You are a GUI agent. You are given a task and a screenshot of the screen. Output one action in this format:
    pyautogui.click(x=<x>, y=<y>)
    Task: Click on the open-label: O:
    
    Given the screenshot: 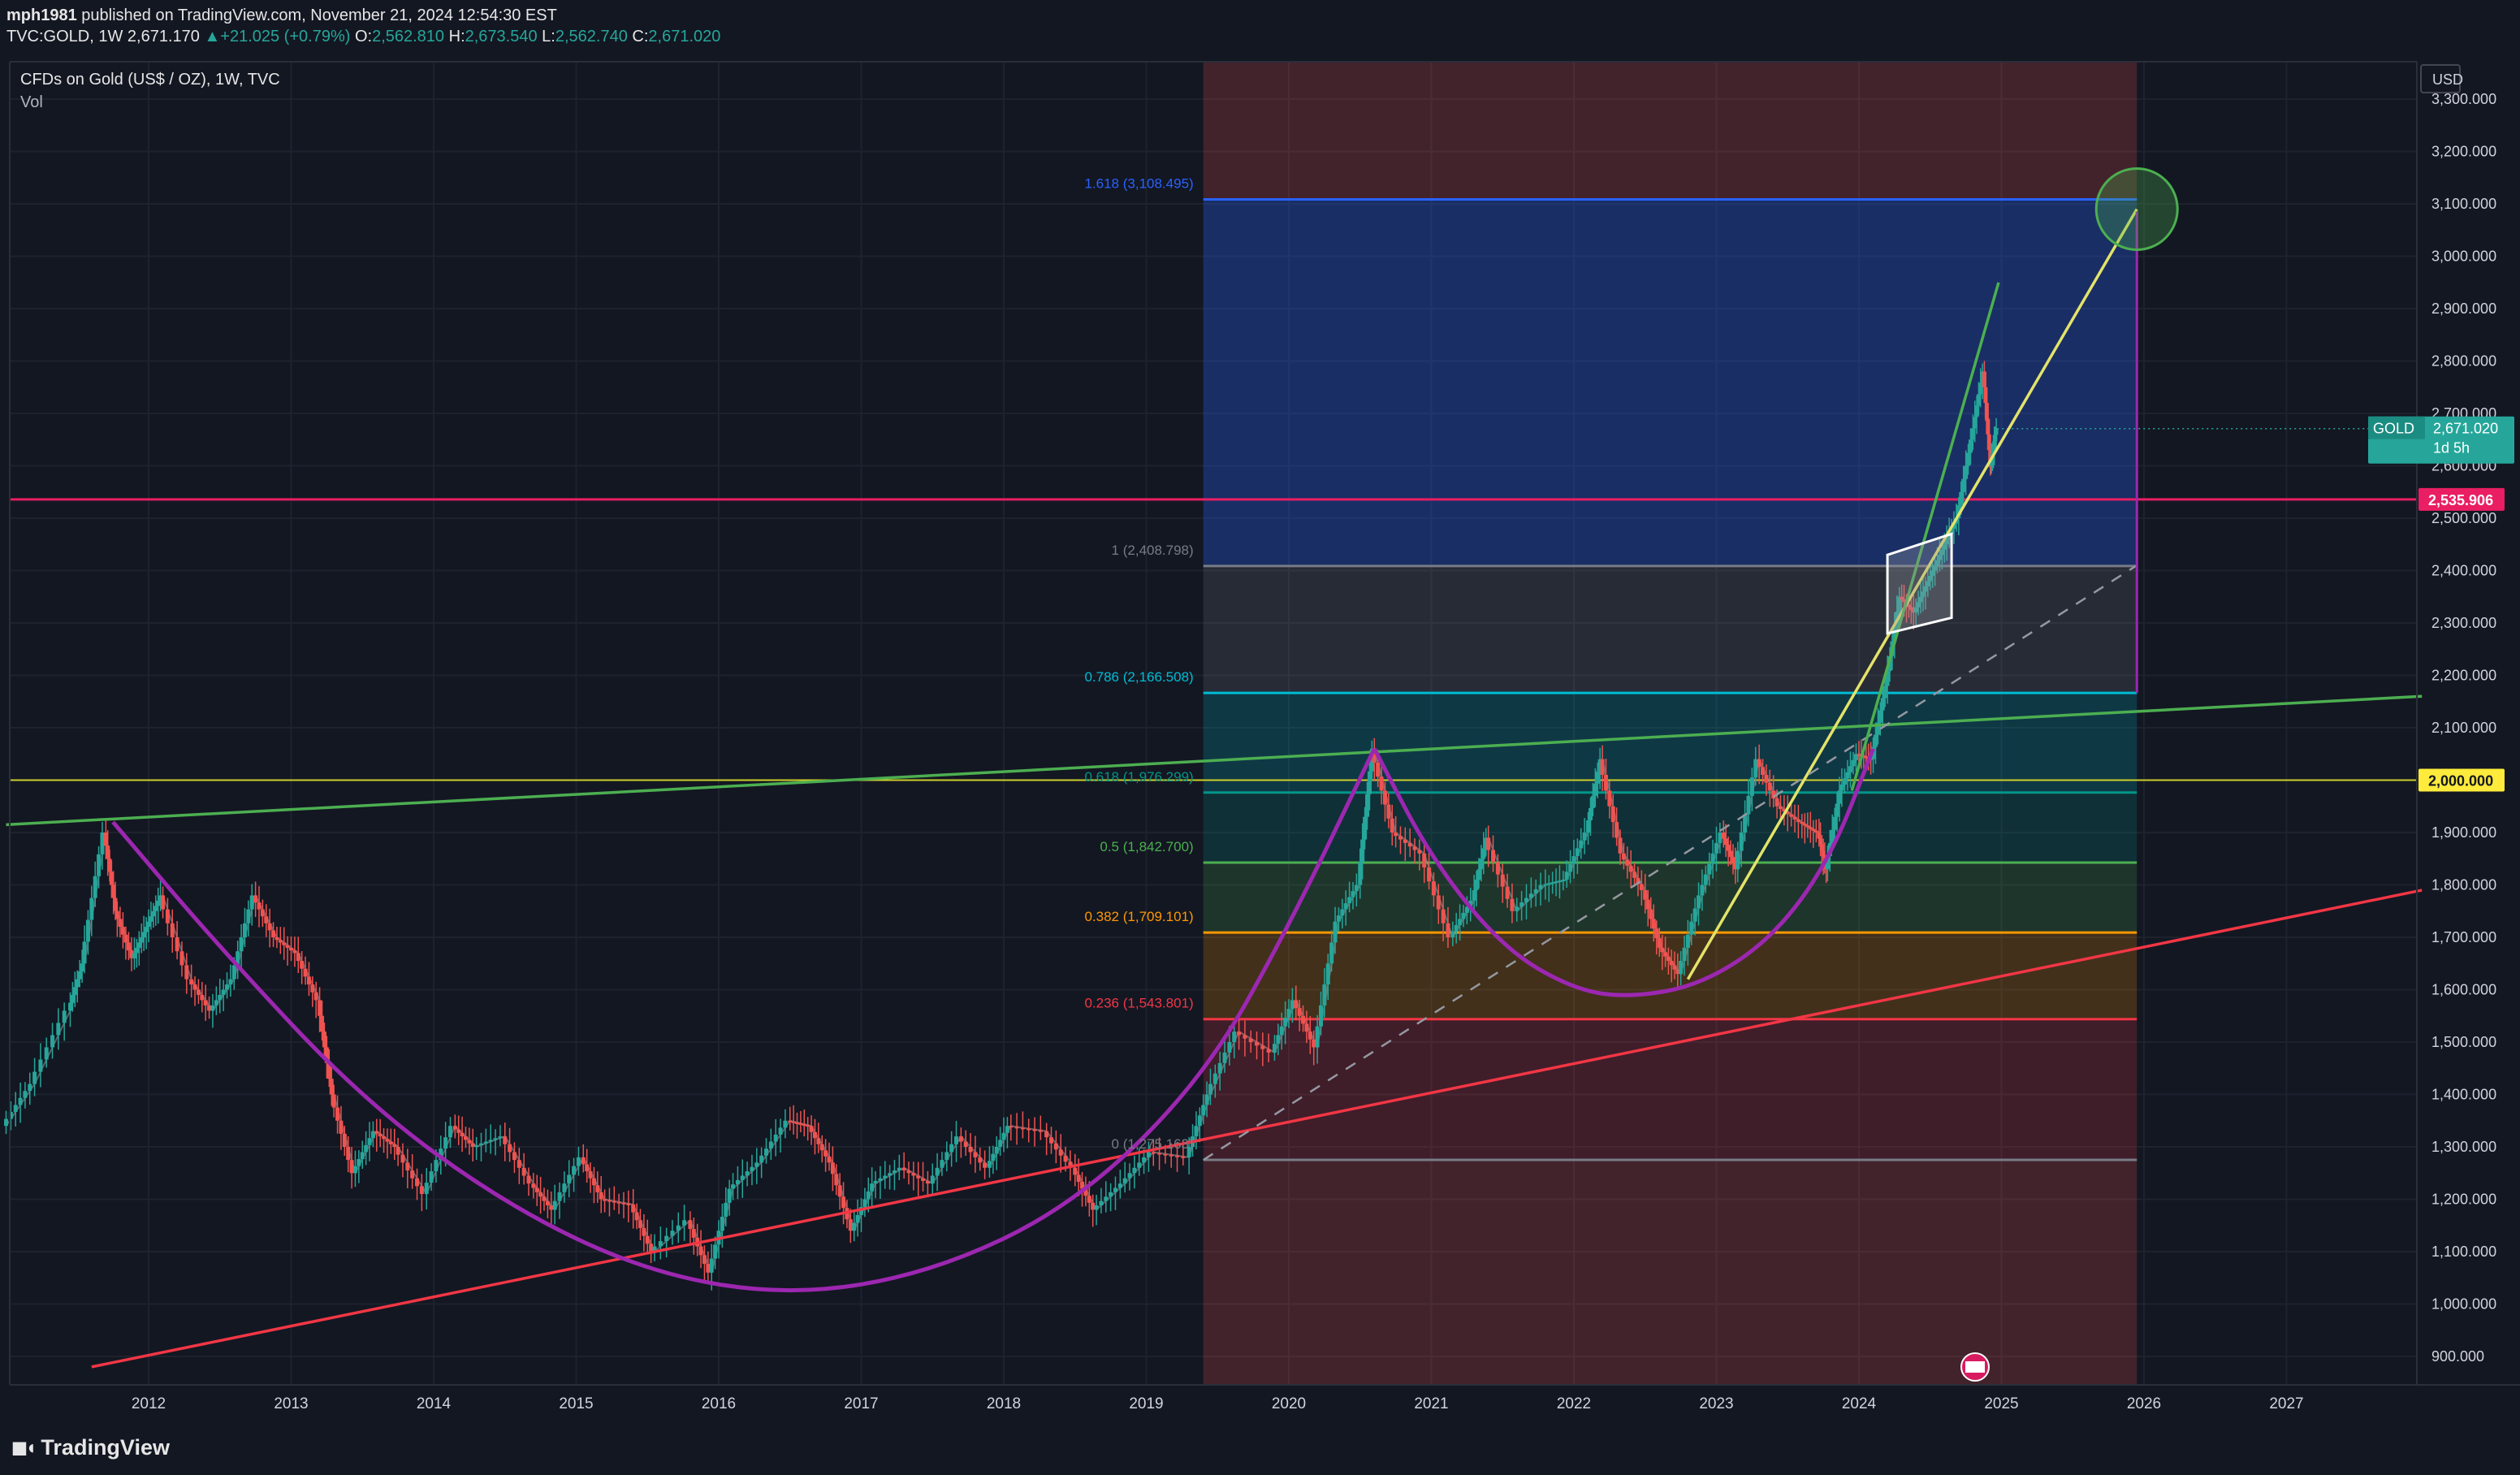 What is the action you would take?
    pyautogui.click(x=363, y=36)
    